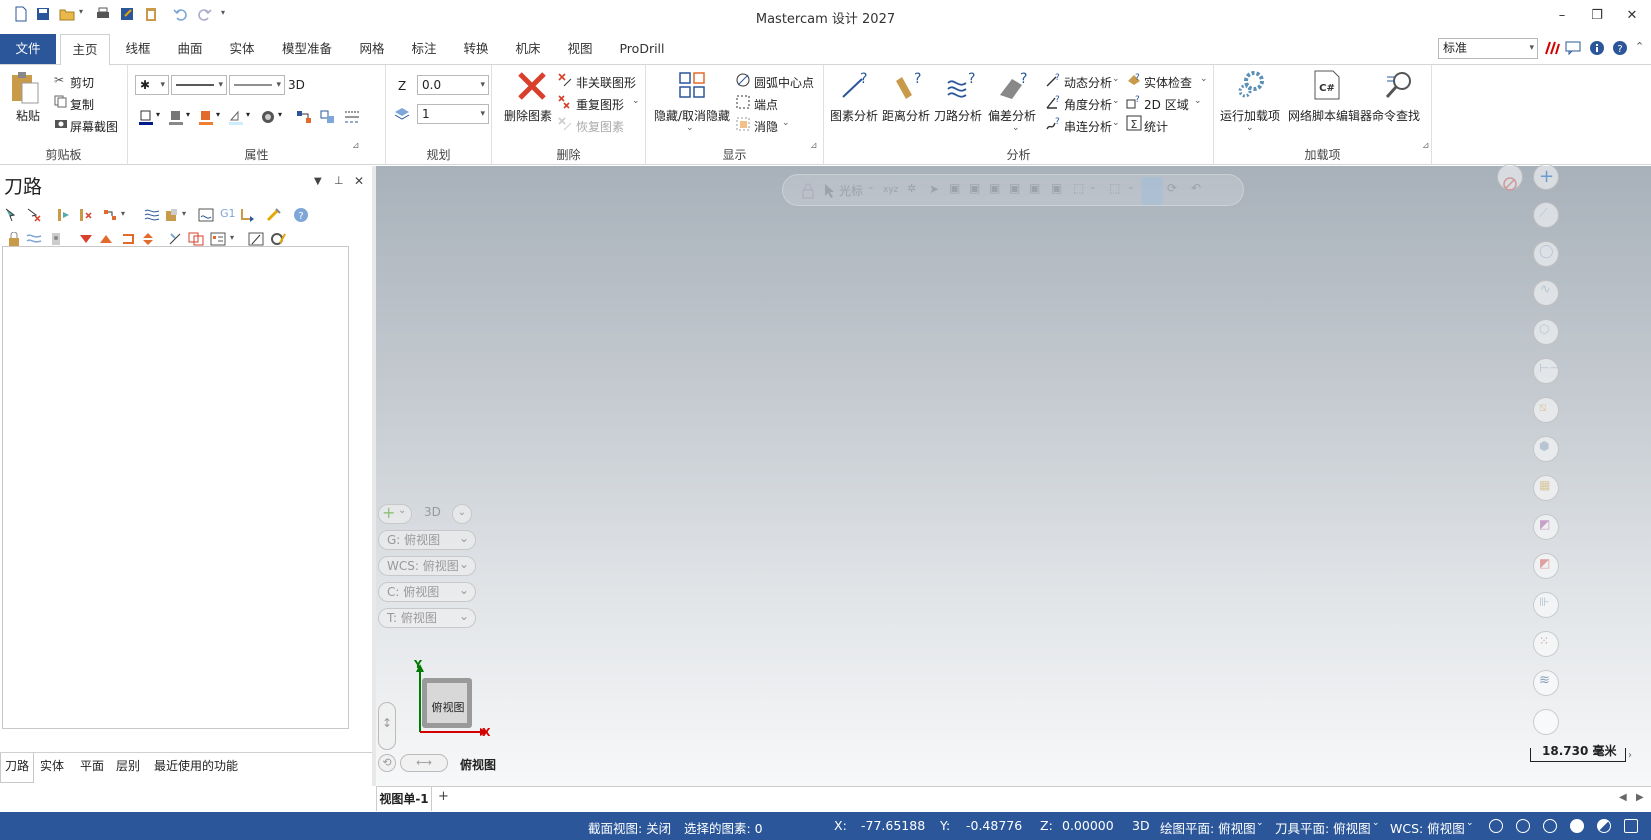 The image size is (1651, 840). What do you see at coordinates (934, 189) in the screenshot?
I see `select-arrow-icon: ➤` at bounding box center [934, 189].